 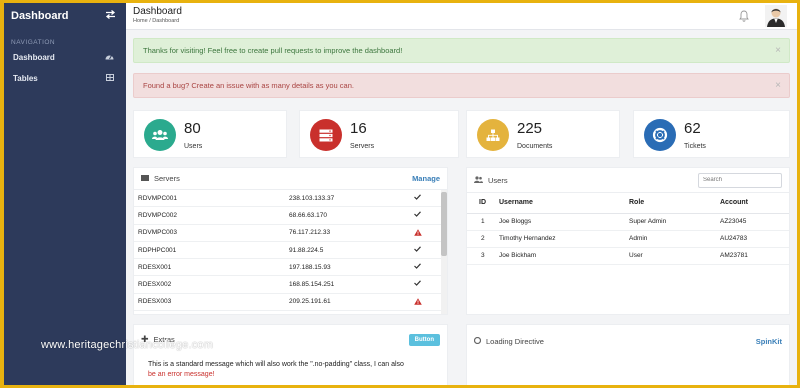 What do you see at coordinates (769, 341) in the screenshot?
I see `spinkit-link: SpinKit` at bounding box center [769, 341].